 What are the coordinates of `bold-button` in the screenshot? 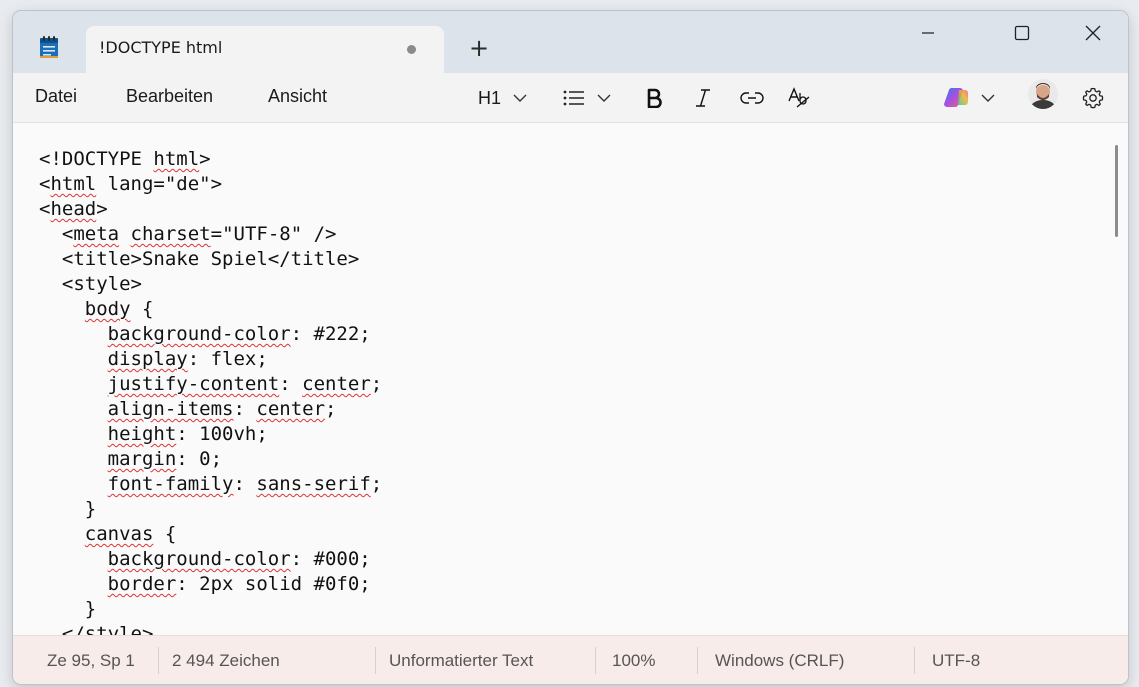 It's located at (654, 98).